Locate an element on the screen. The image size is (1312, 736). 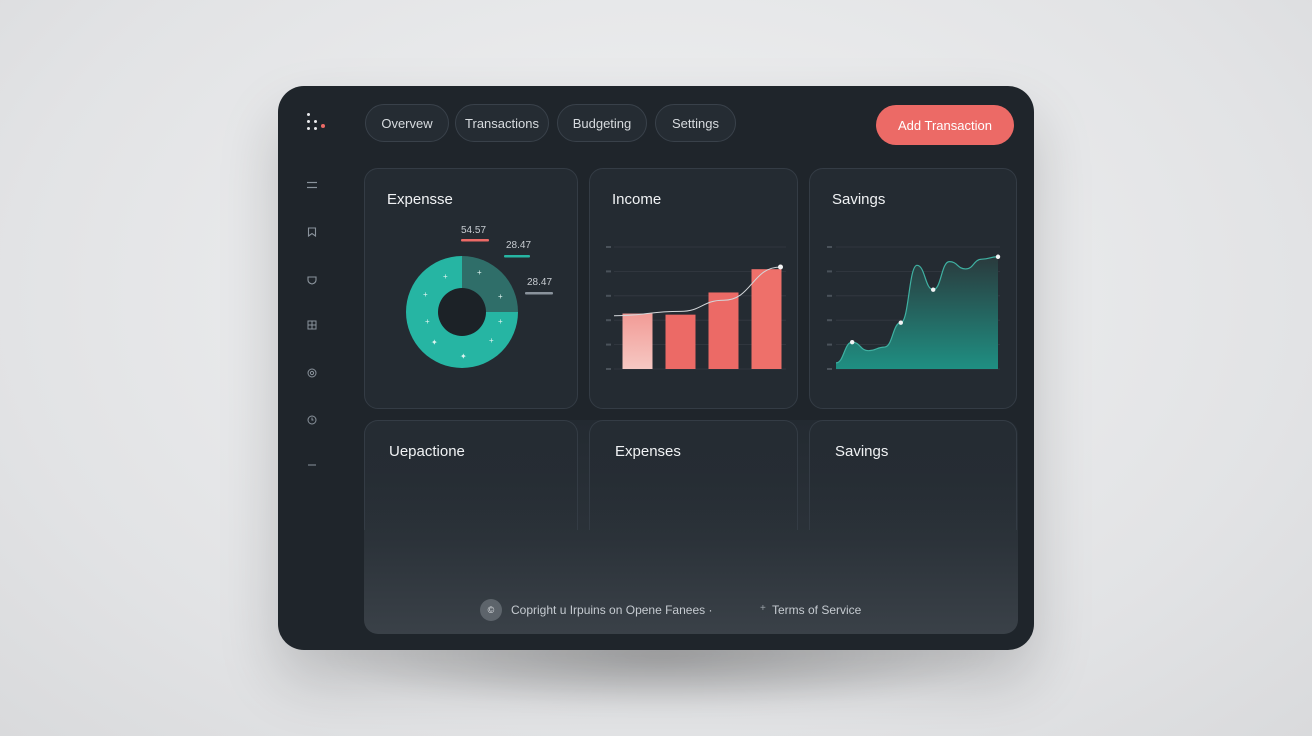
tab-overview: Overvew is located at coordinates (407, 123).